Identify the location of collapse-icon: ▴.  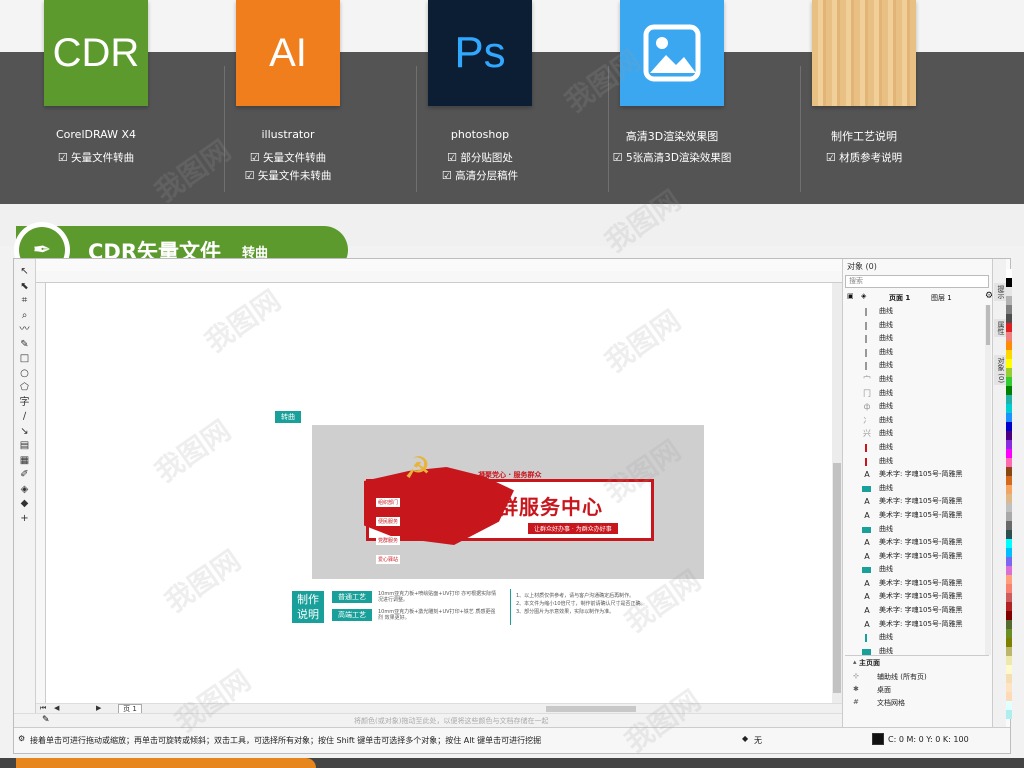
(855, 662).